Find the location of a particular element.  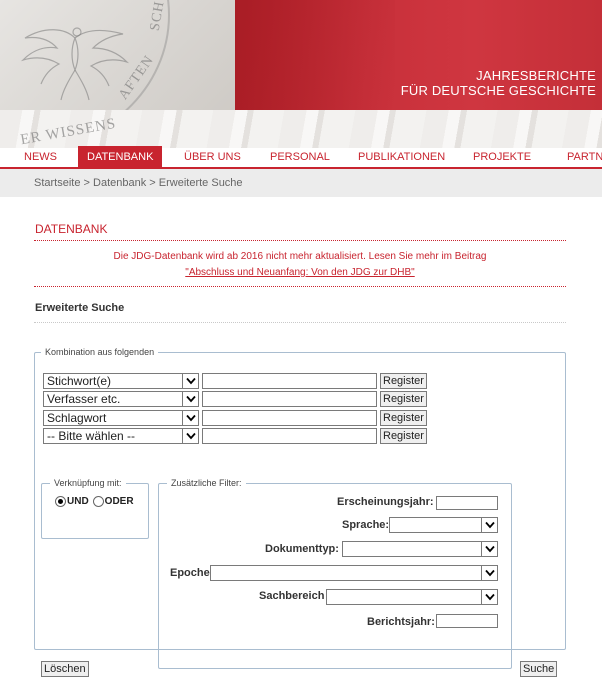

site-title: JAHRESBERICHTE FÜR DEUTSCHE GESCHICHTE is located at coordinates (498, 83).